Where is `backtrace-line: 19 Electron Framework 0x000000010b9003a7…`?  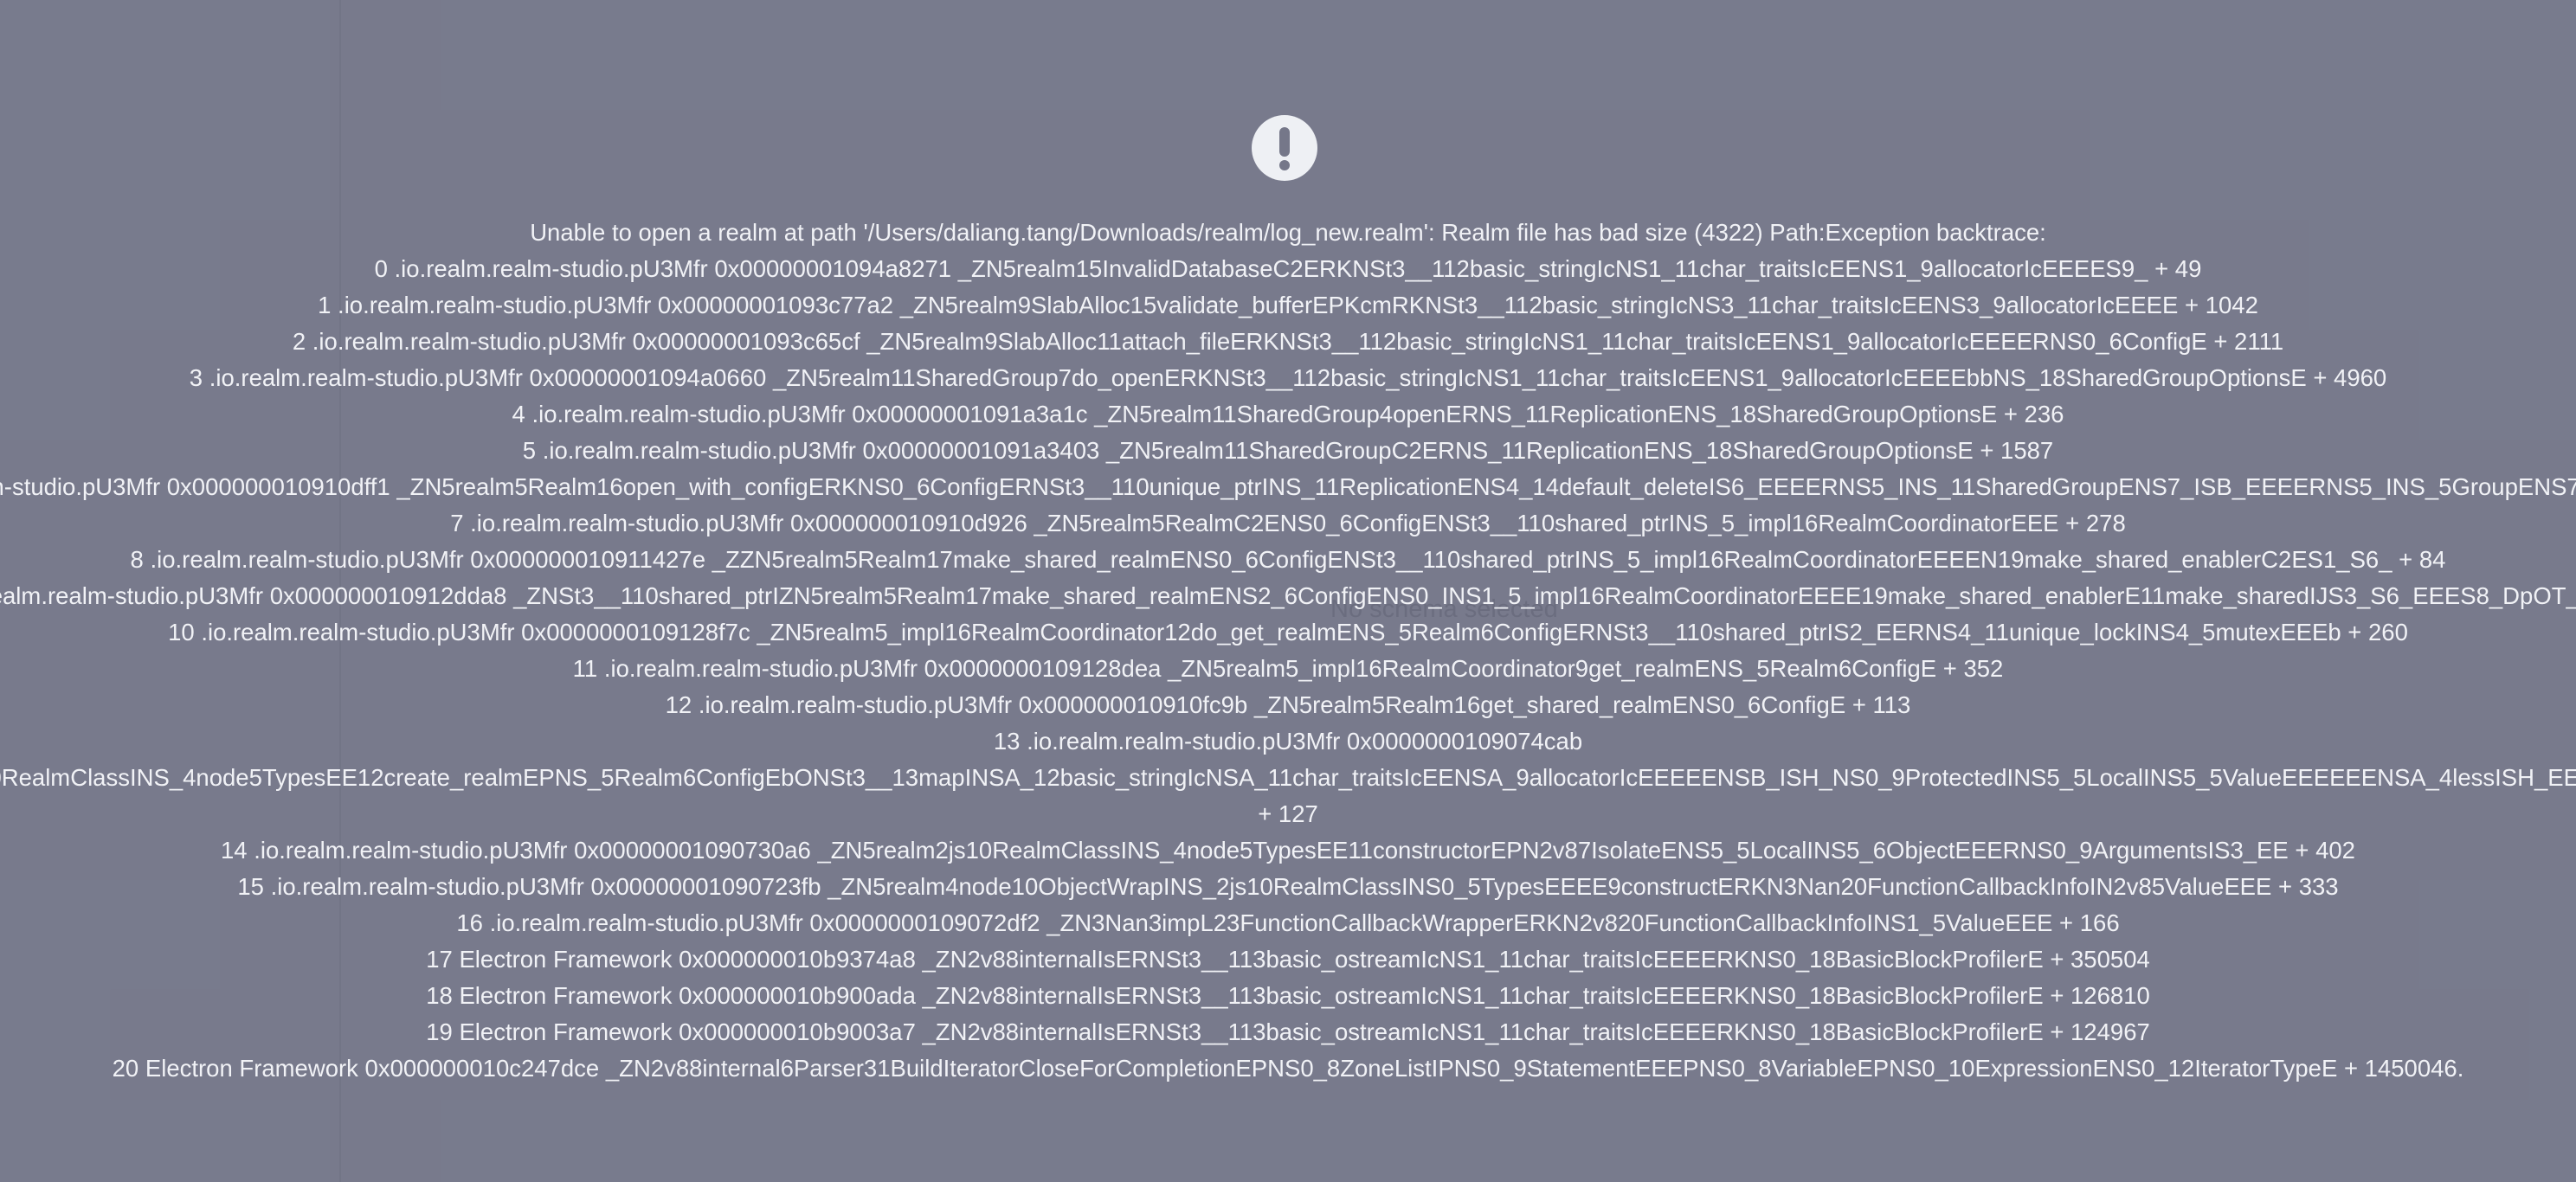 backtrace-line: 19 Electron Framework 0x000000010b9003a7… is located at coordinates (1288, 1031).